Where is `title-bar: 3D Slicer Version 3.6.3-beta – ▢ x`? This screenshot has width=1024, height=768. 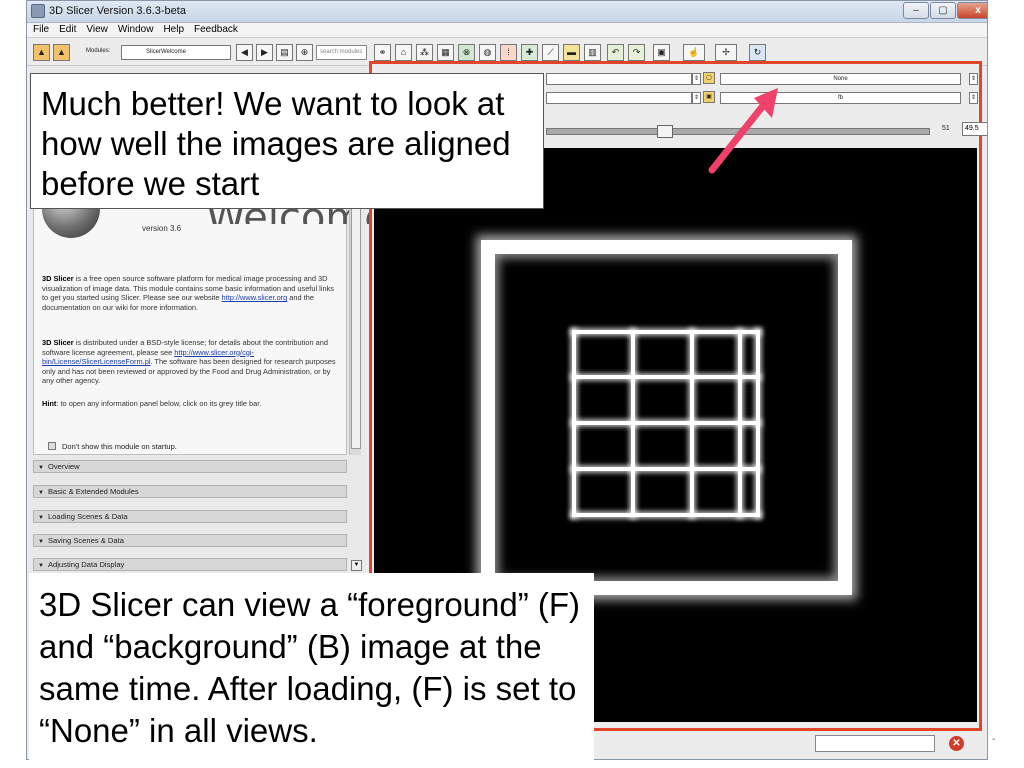
title-bar: 3D Slicer Version 3.6.3-beta – ▢ x is located at coordinates (507, 12).